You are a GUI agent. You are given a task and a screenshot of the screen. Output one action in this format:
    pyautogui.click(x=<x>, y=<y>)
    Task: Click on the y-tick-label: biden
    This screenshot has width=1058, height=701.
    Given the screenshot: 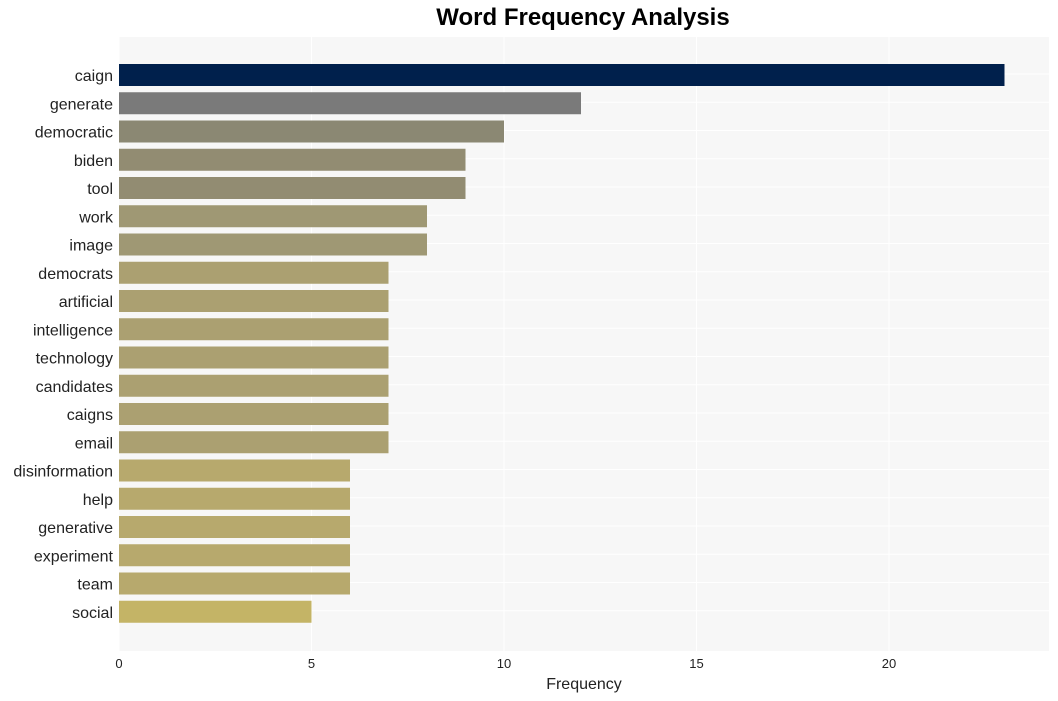 What is the action you would take?
    pyautogui.click(x=93, y=161)
    